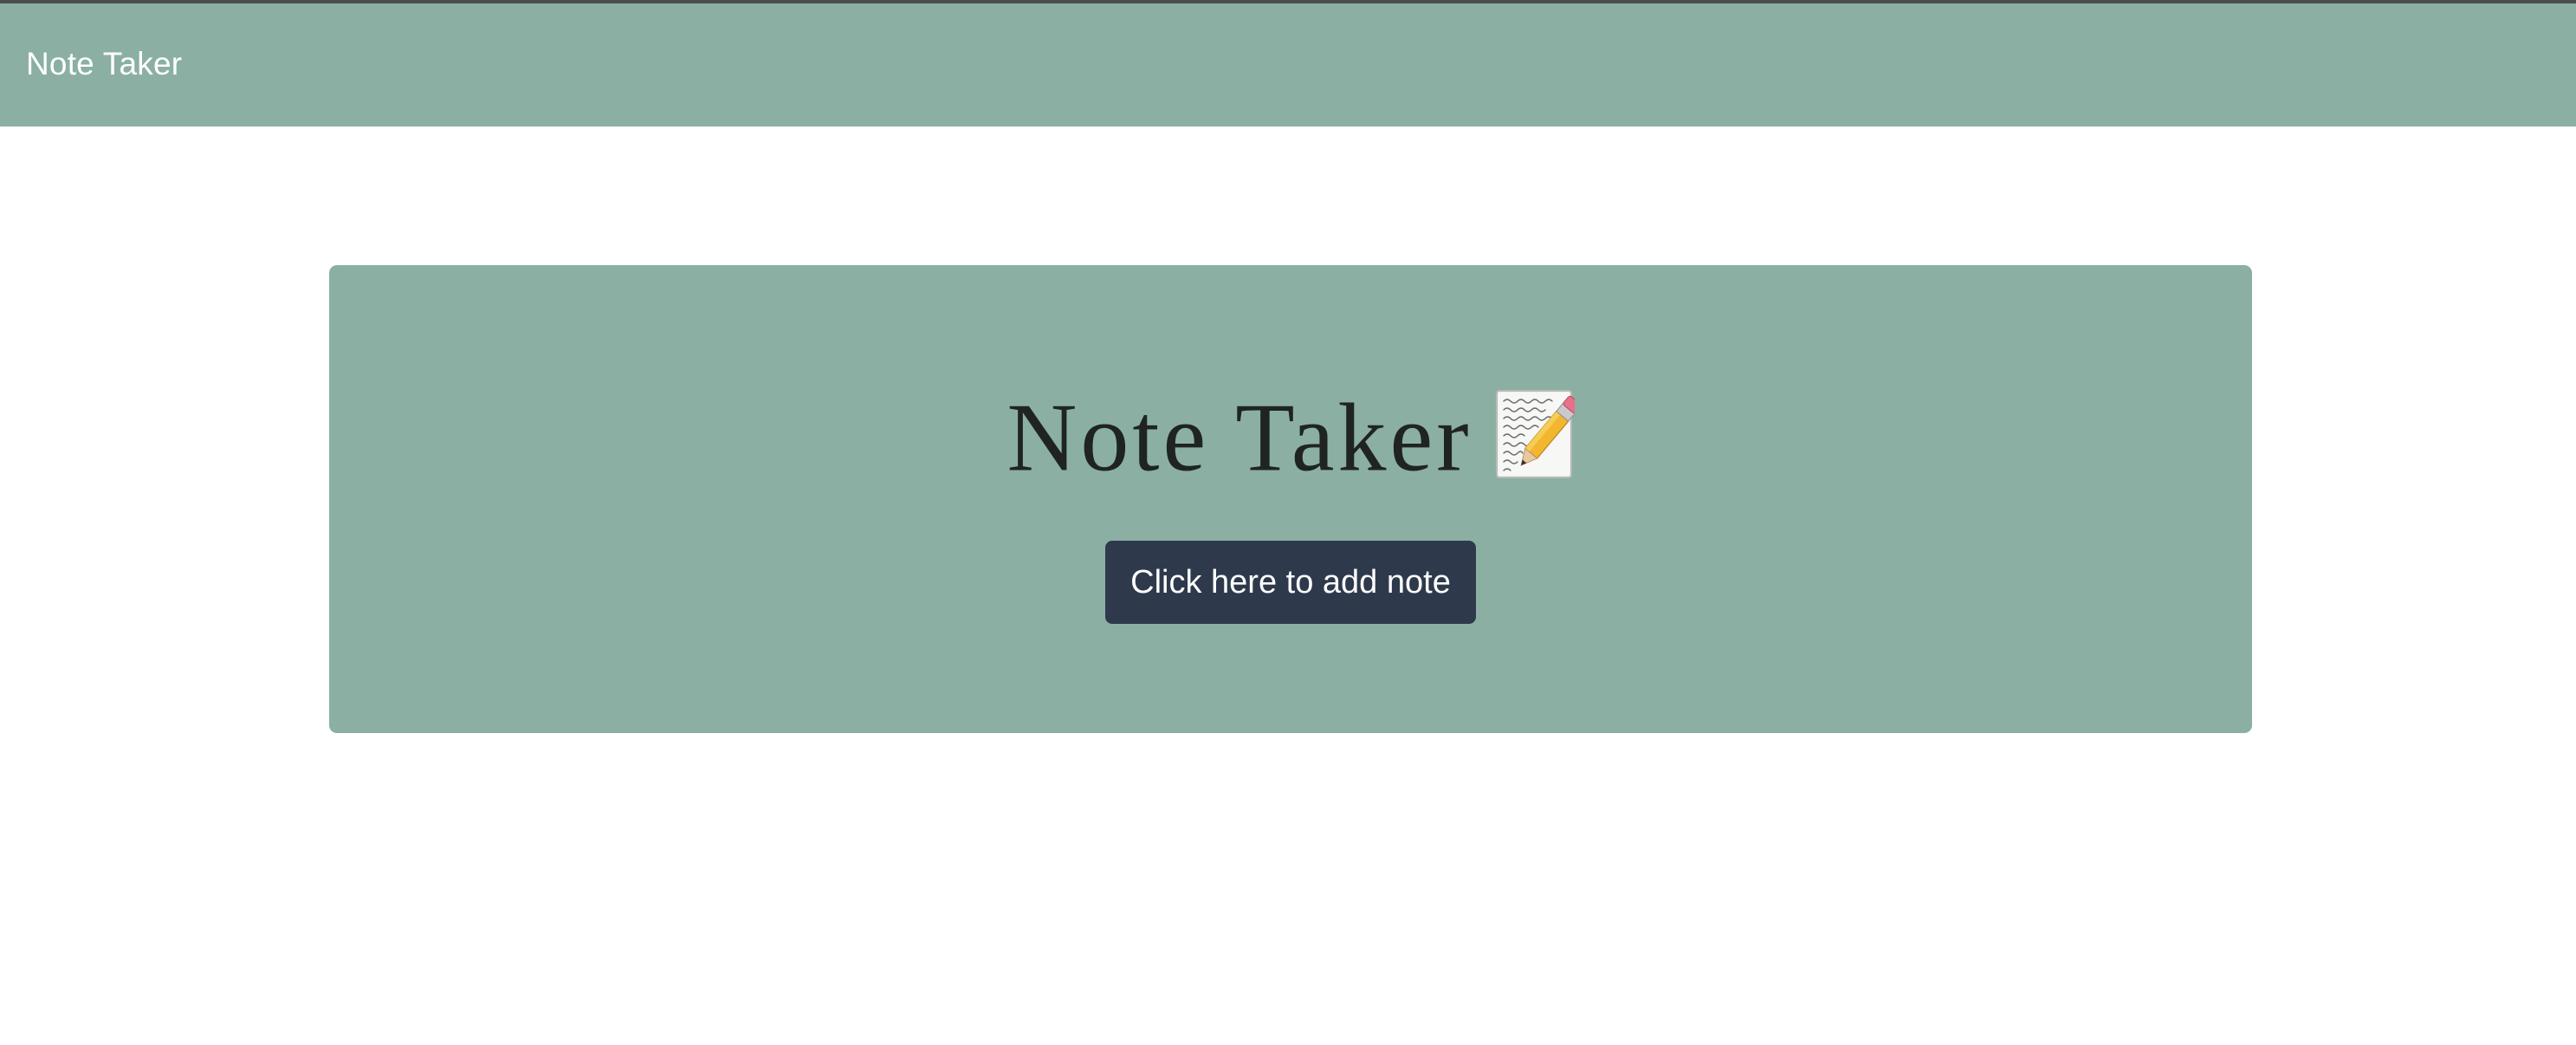 This screenshot has width=2576, height=1045. What do you see at coordinates (104, 64) in the screenshot?
I see `navbar-brand: Note Taker` at bounding box center [104, 64].